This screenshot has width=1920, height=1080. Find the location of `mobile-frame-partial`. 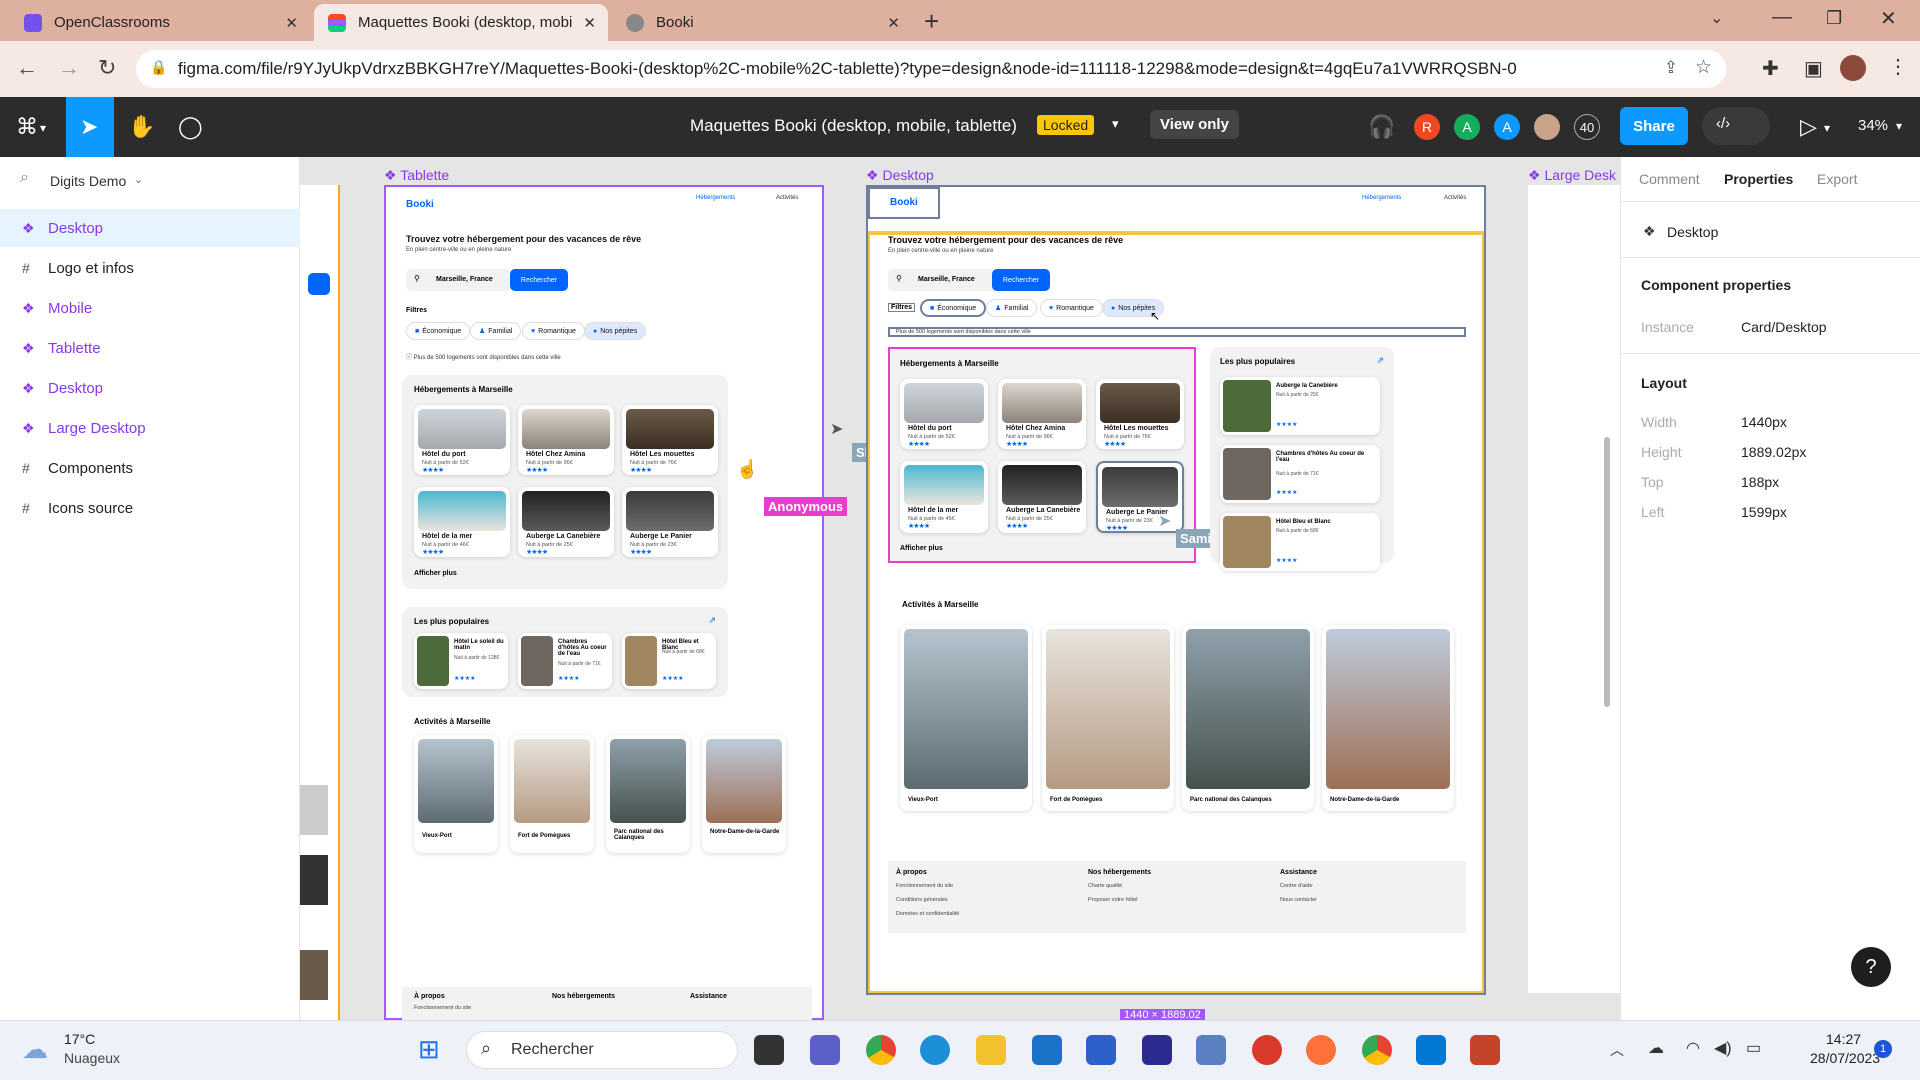

mobile-frame-partial is located at coordinates (320, 602).